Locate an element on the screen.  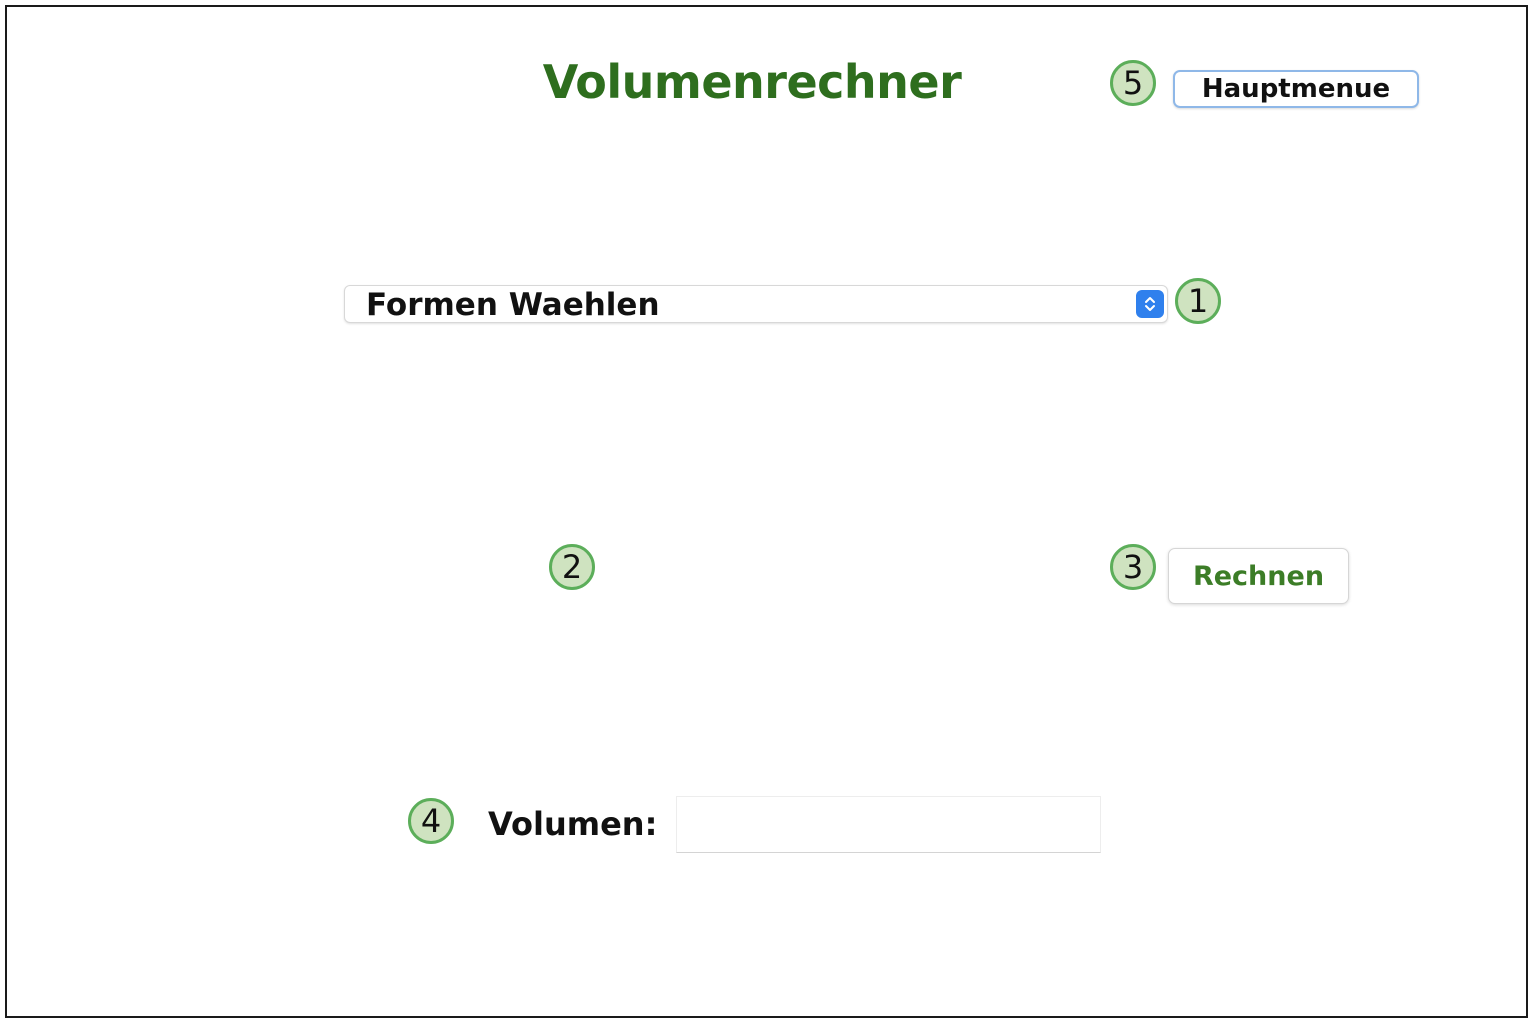
shape-select: Formen Waehlen is located at coordinates (756, 304).